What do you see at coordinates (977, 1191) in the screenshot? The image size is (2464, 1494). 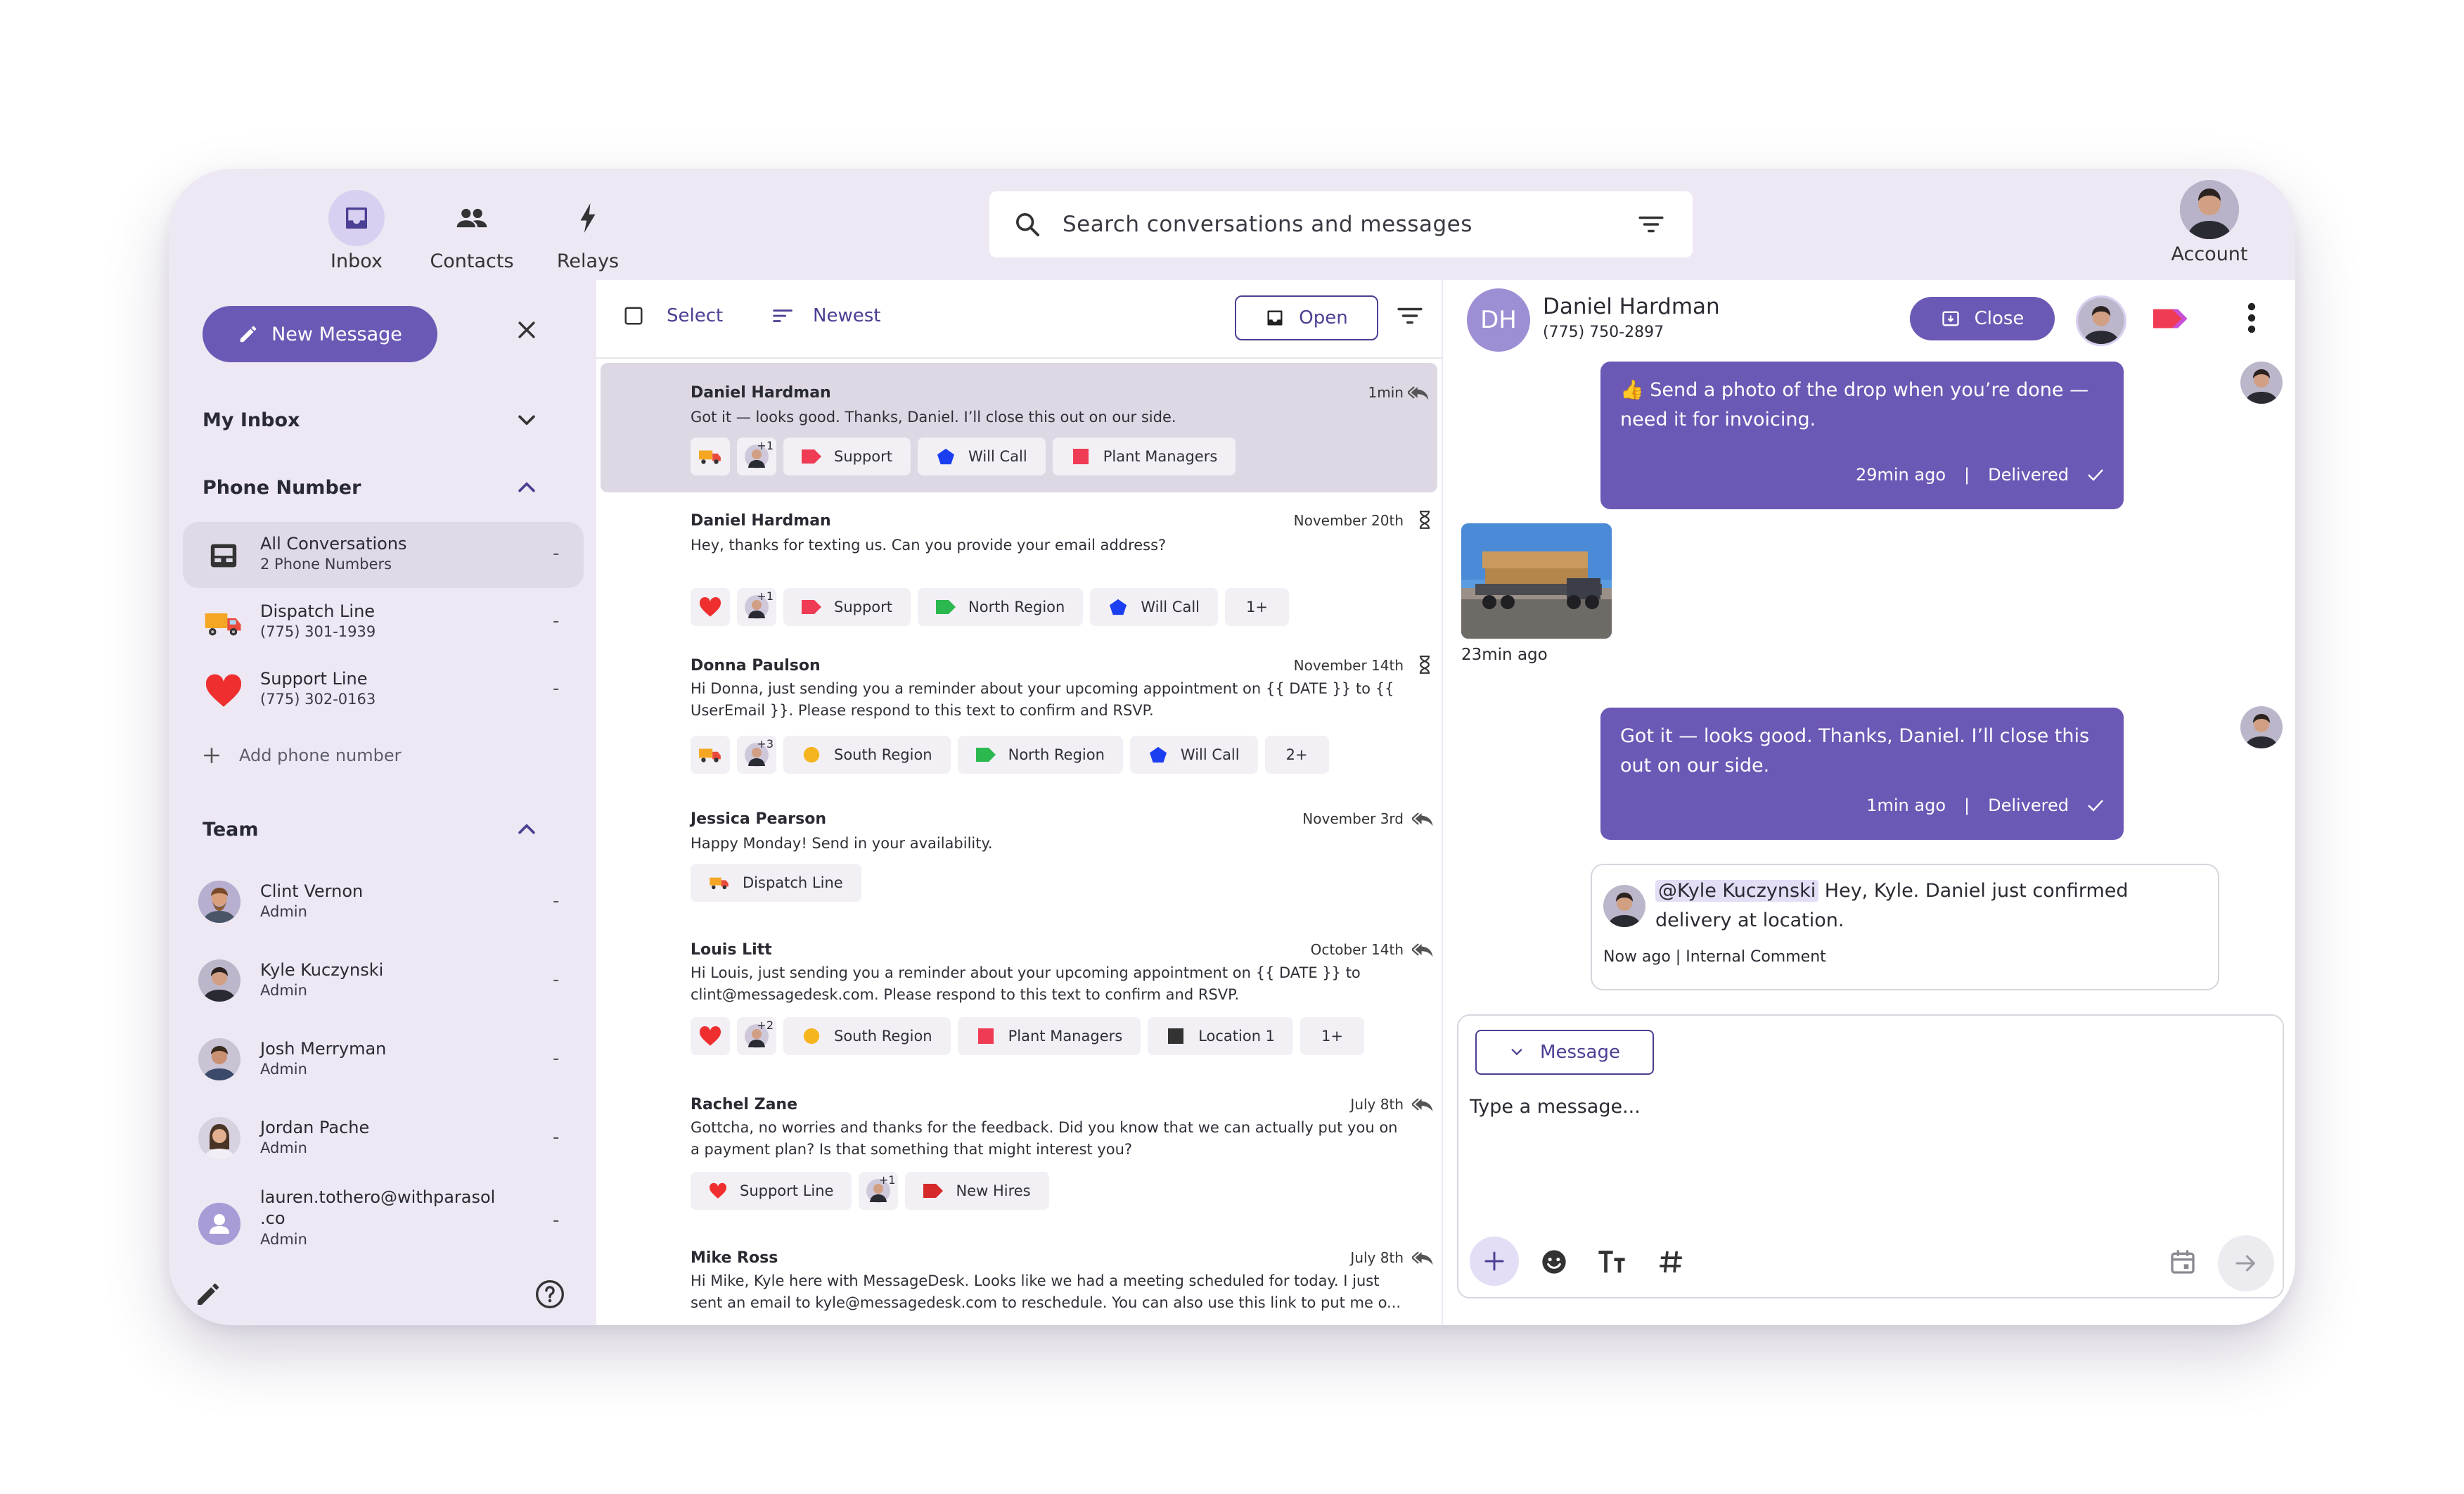 I see `tag-new-hires: New Hires` at bounding box center [977, 1191].